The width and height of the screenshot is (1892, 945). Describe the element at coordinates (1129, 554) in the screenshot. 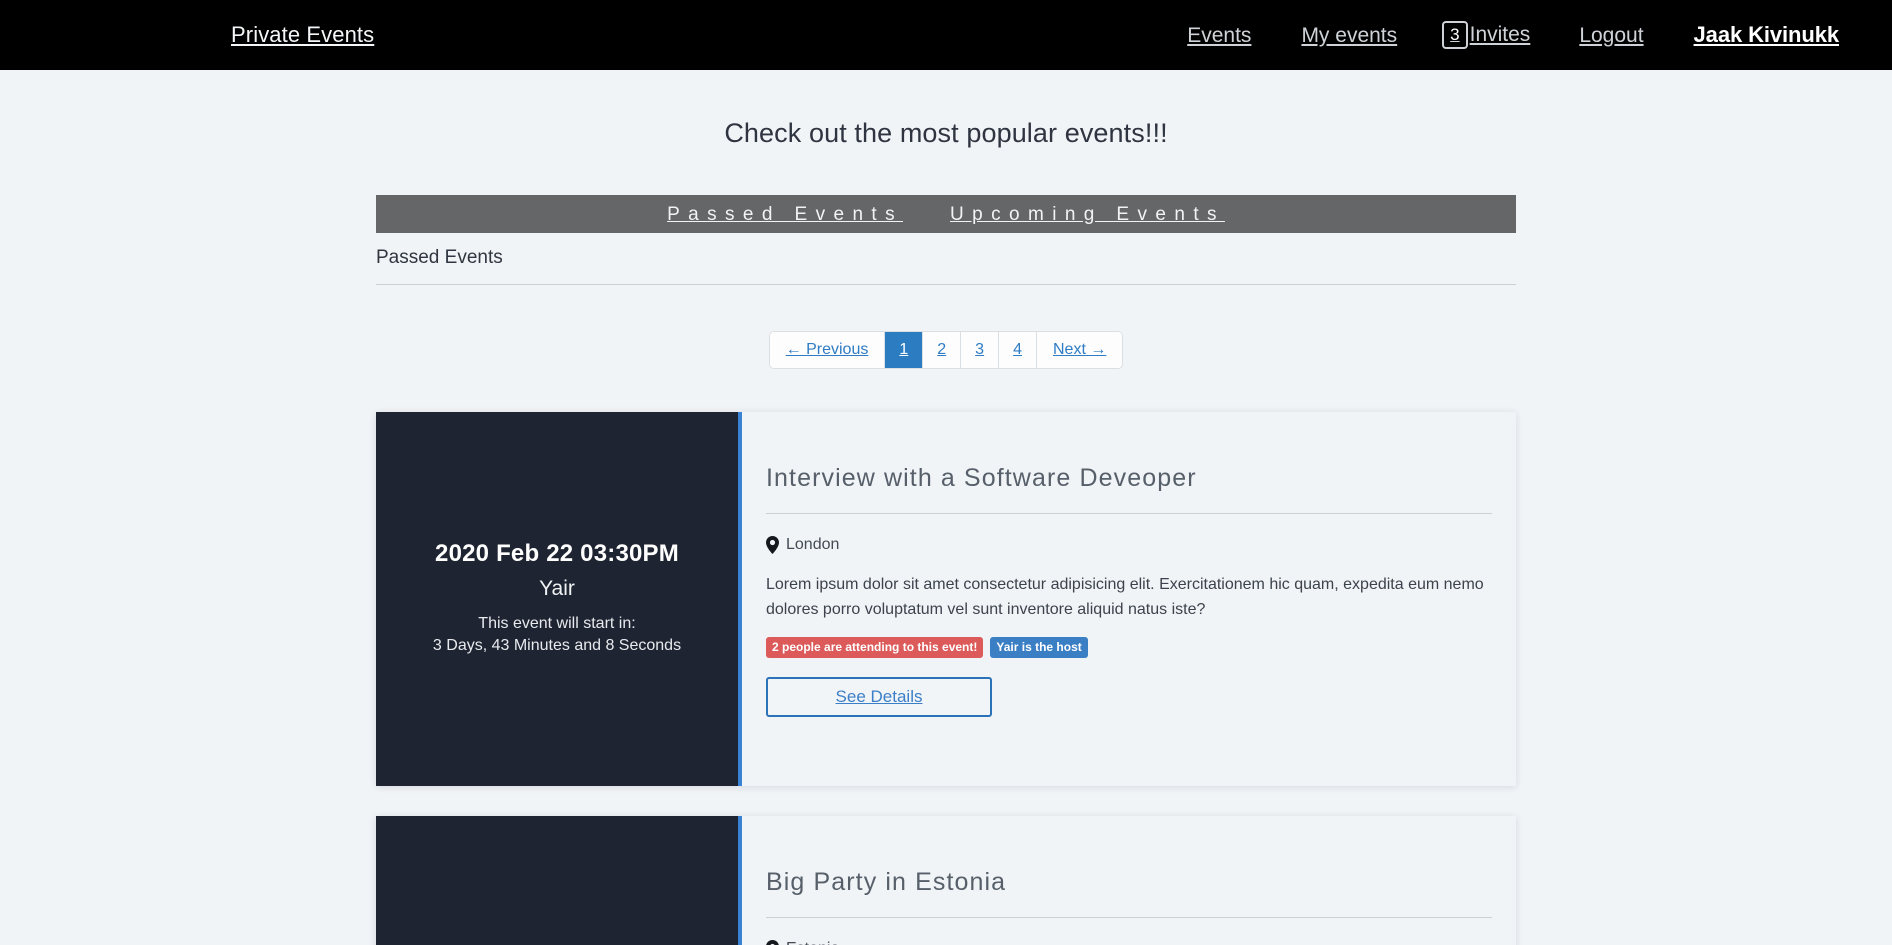

I see `event-location: London` at that location.